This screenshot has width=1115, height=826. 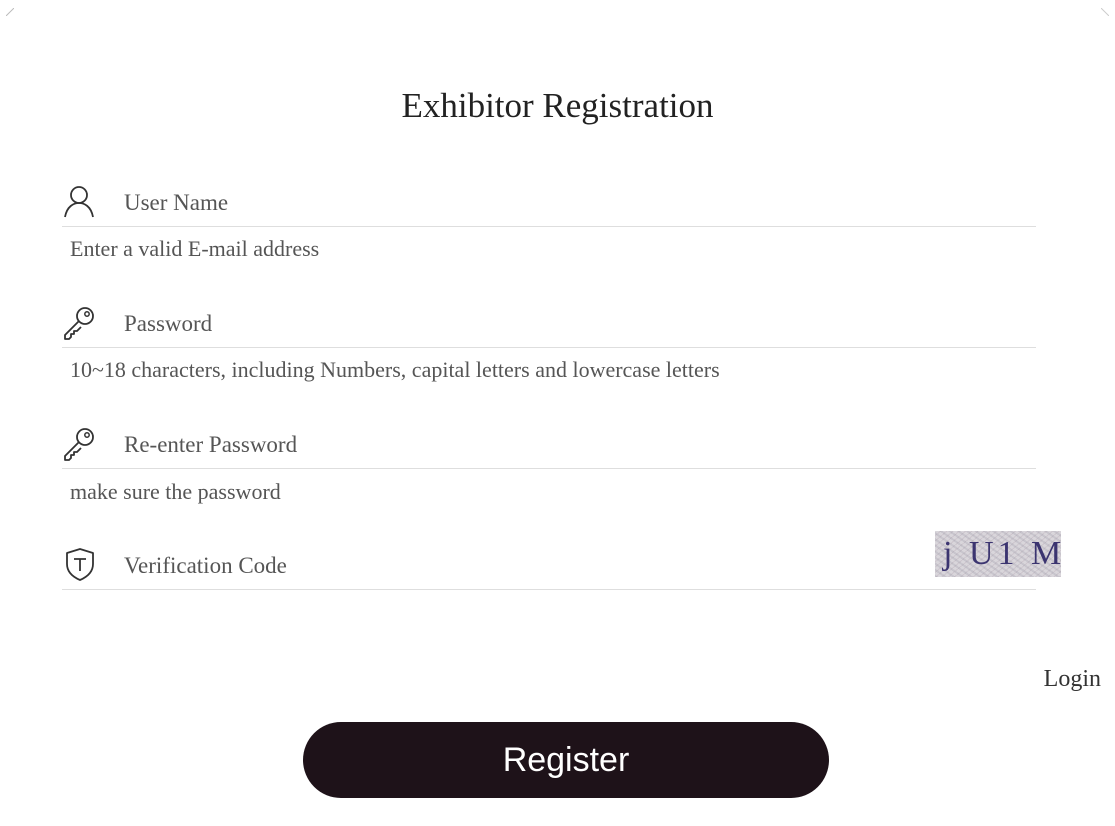 What do you see at coordinates (504, 324) in the screenshot?
I see `password-input` at bounding box center [504, 324].